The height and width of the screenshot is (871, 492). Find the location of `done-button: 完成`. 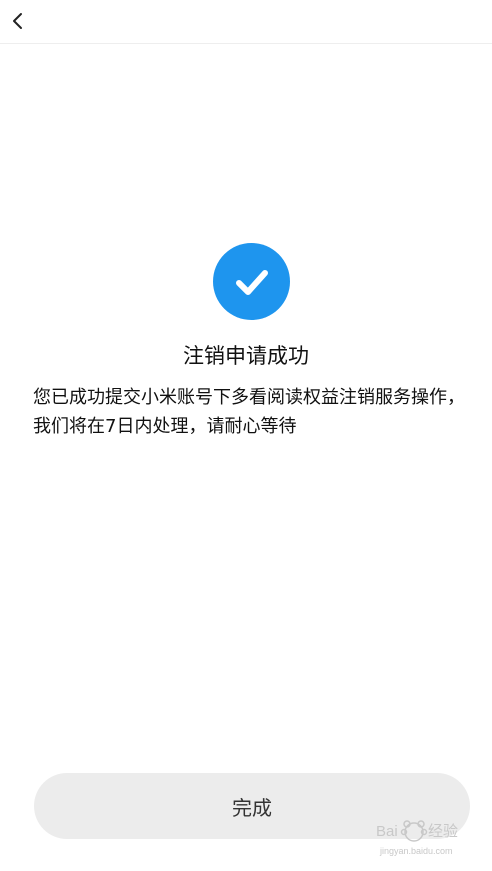

done-button: 完成 is located at coordinates (252, 806).